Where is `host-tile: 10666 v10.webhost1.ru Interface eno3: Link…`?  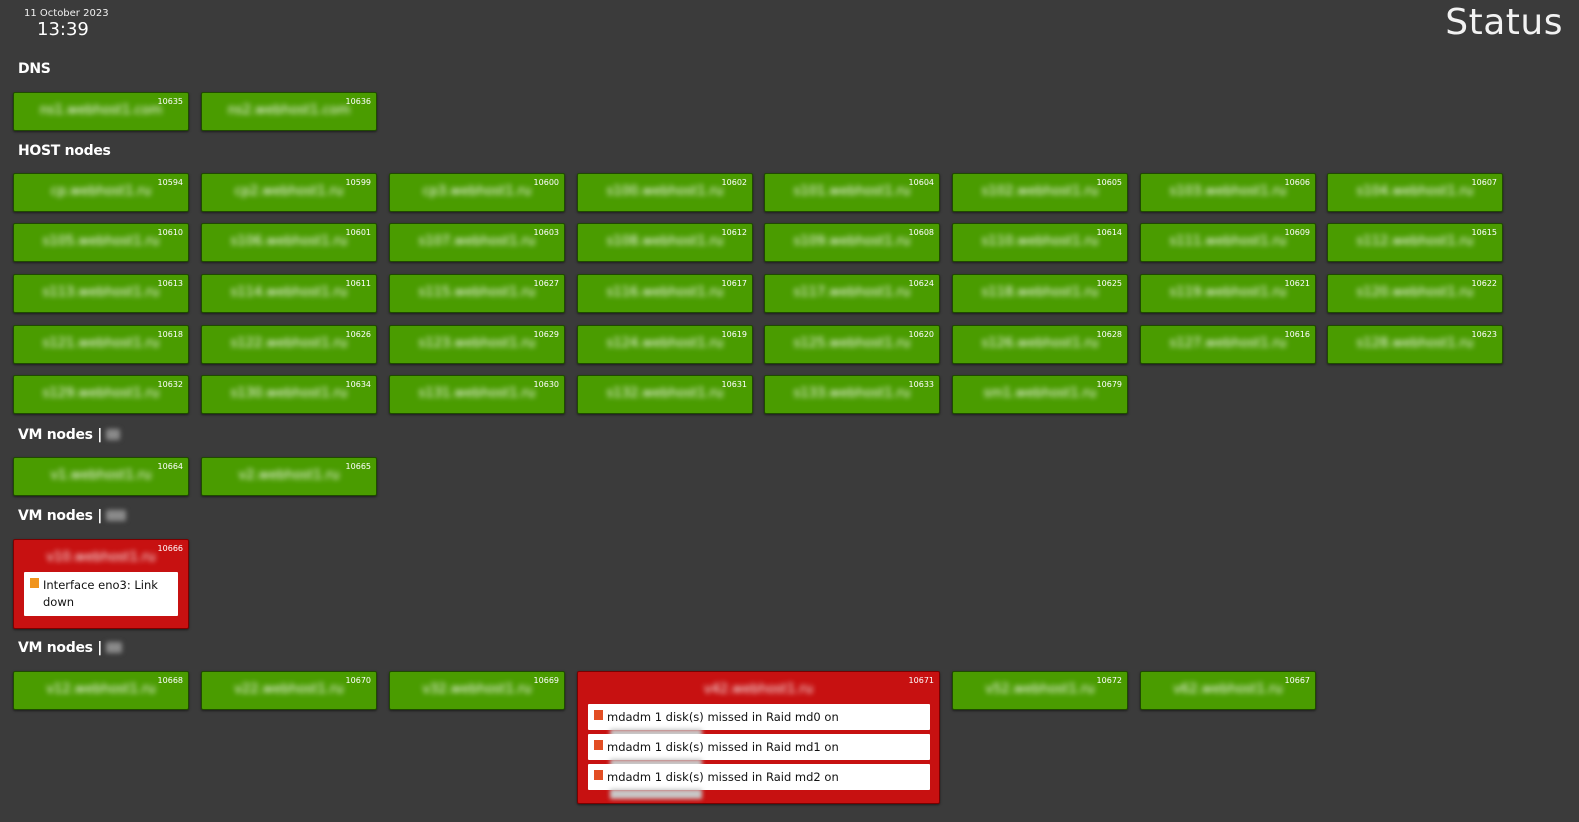 host-tile: 10666 v10.webhost1.ru Interface eno3: Link… is located at coordinates (101, 584).